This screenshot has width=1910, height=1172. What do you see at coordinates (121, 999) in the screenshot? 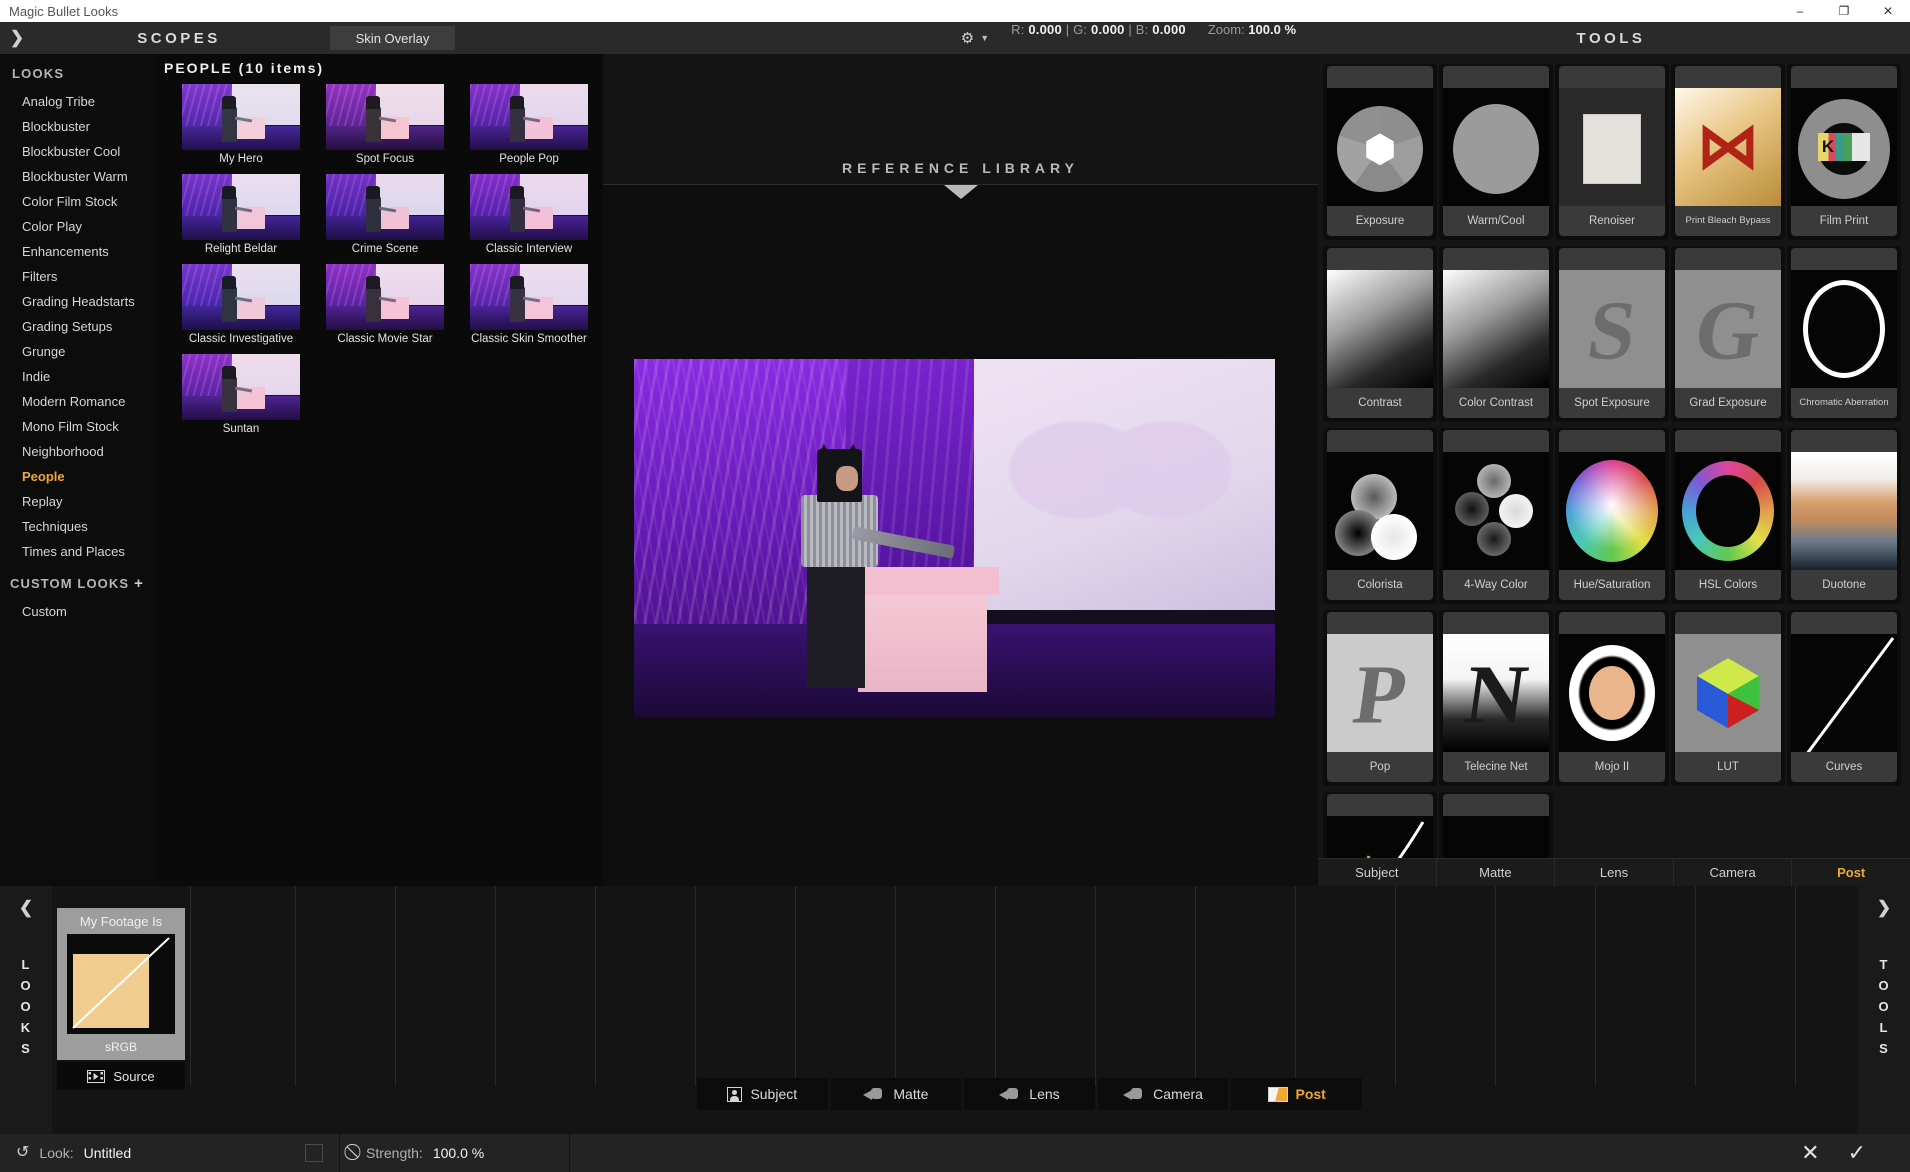
I see `footage-card: My Footage Is sRGB Source` at bounding box center [121, 999].